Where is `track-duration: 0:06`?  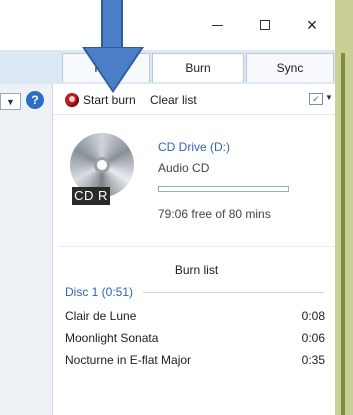
track-duration: 0:06 is located at coordinates (313, 338).